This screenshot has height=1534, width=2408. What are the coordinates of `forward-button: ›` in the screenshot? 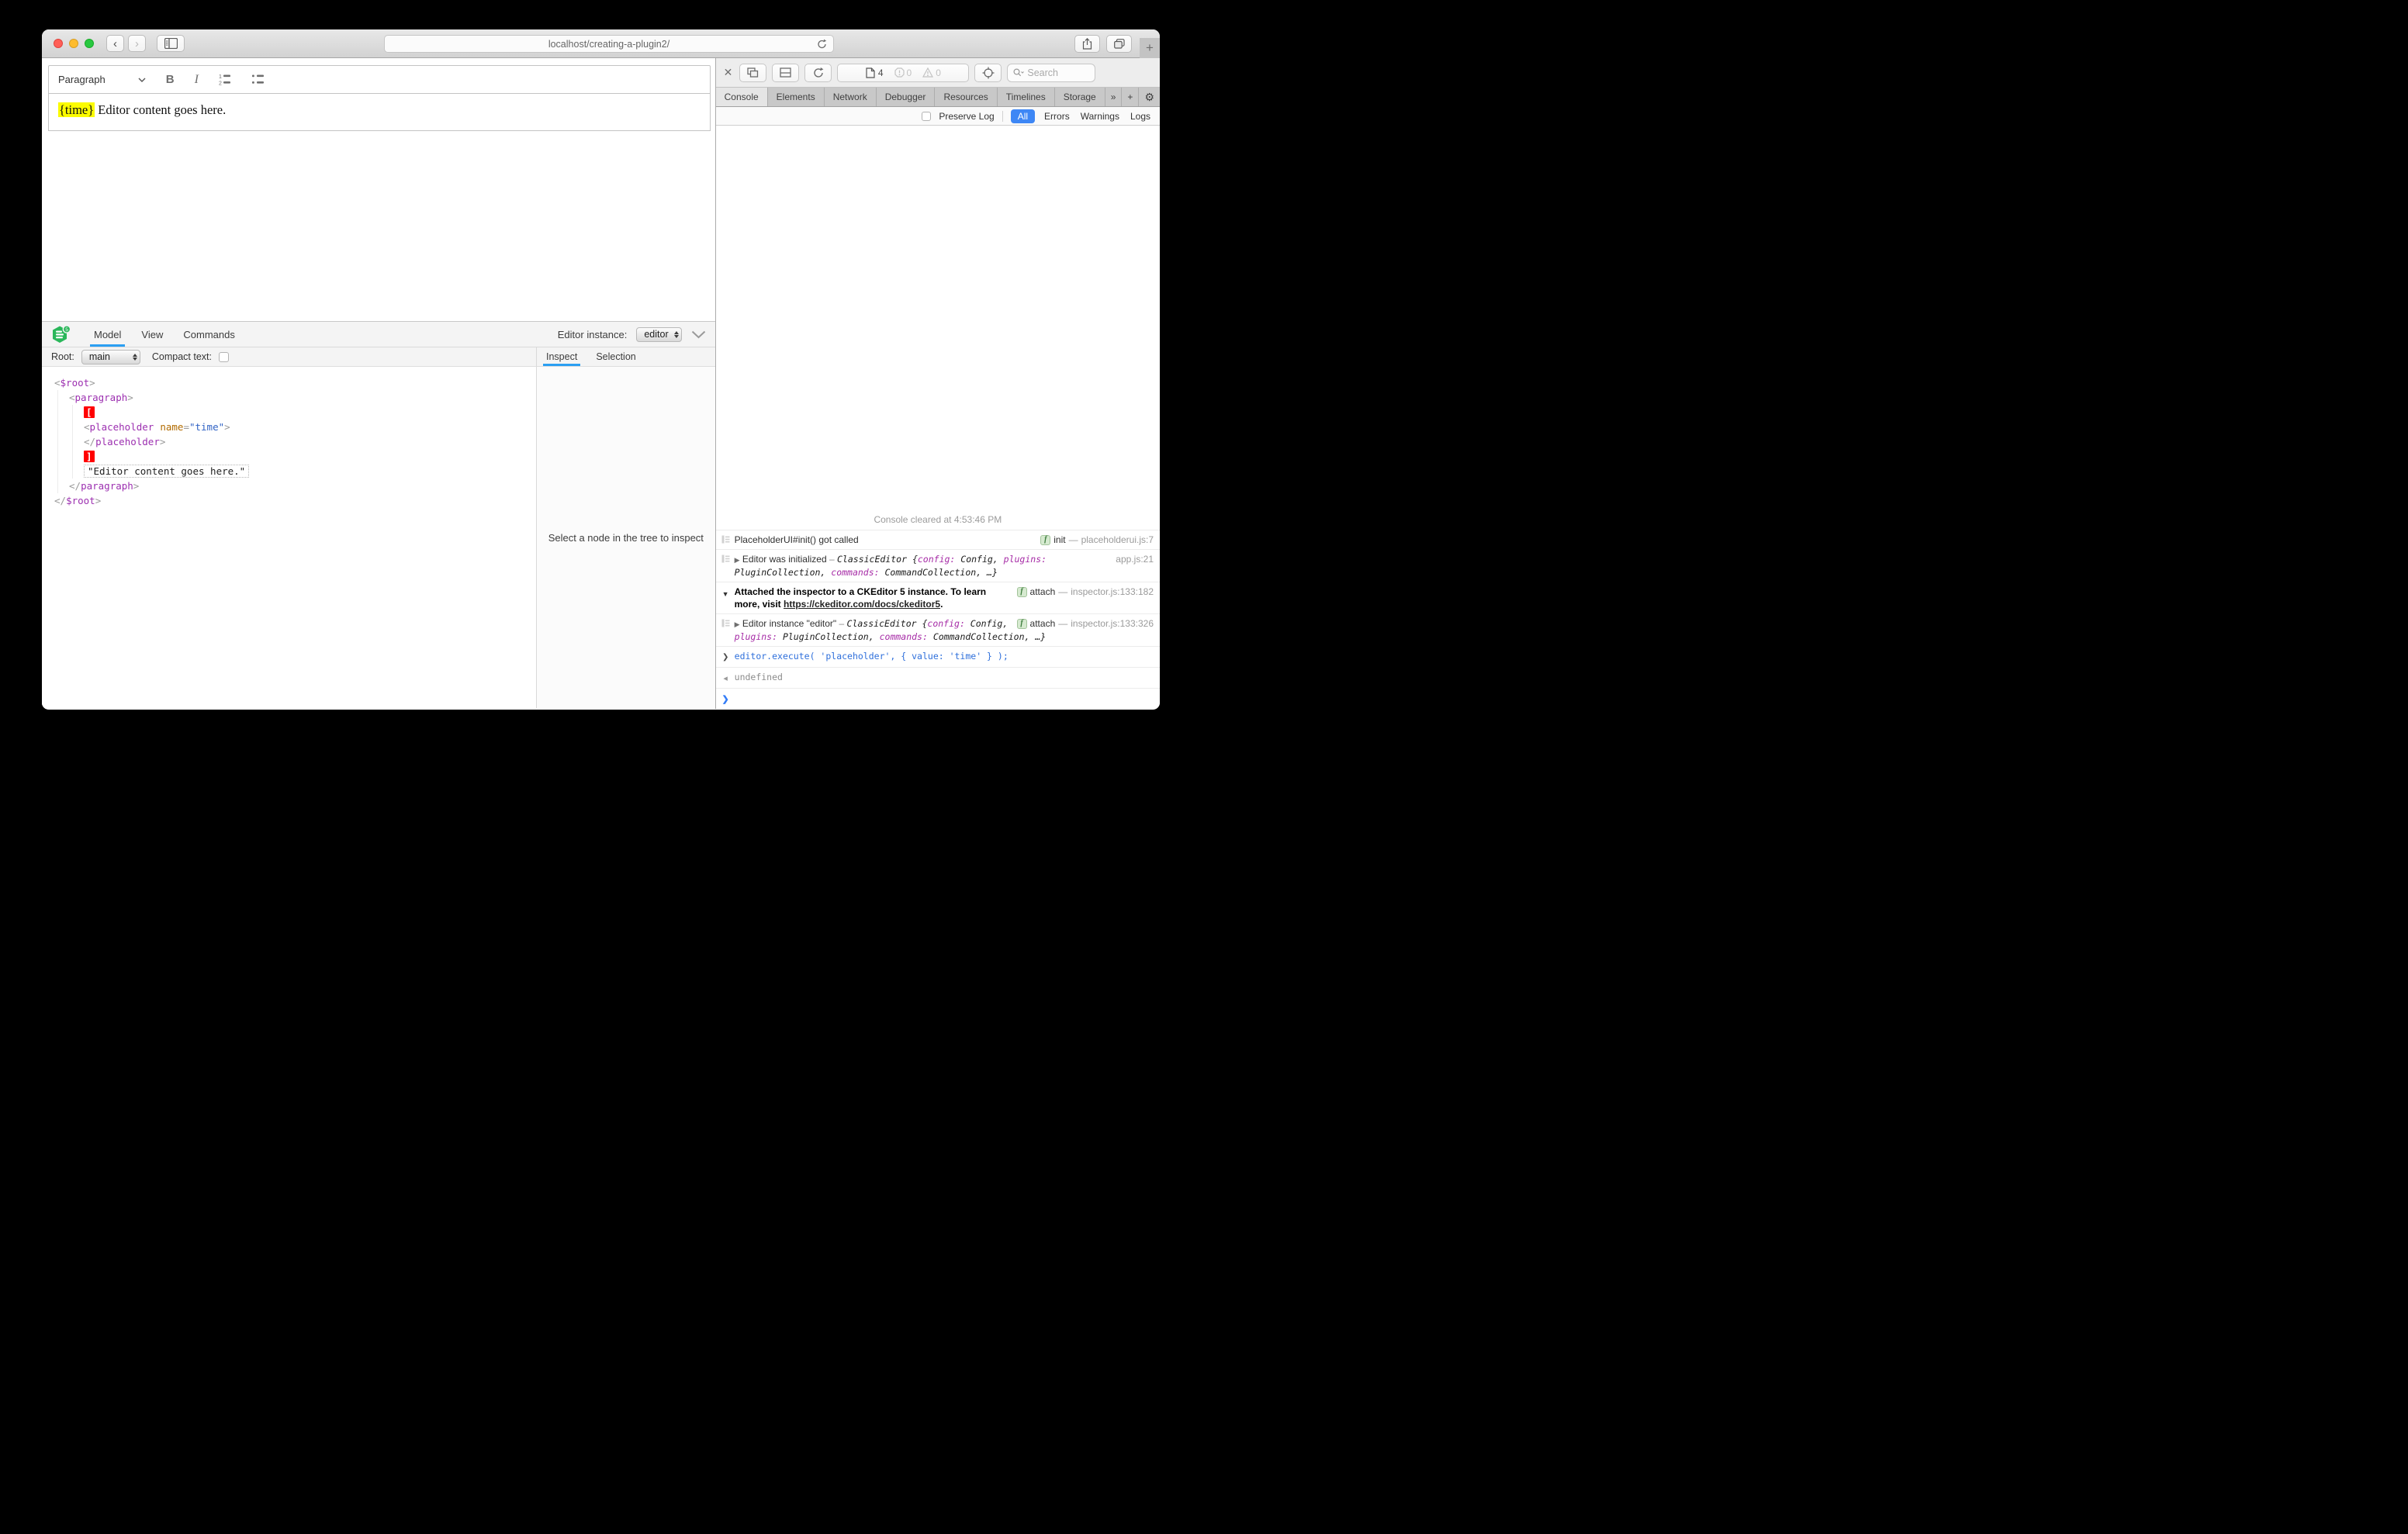 It's located at (137, 43).